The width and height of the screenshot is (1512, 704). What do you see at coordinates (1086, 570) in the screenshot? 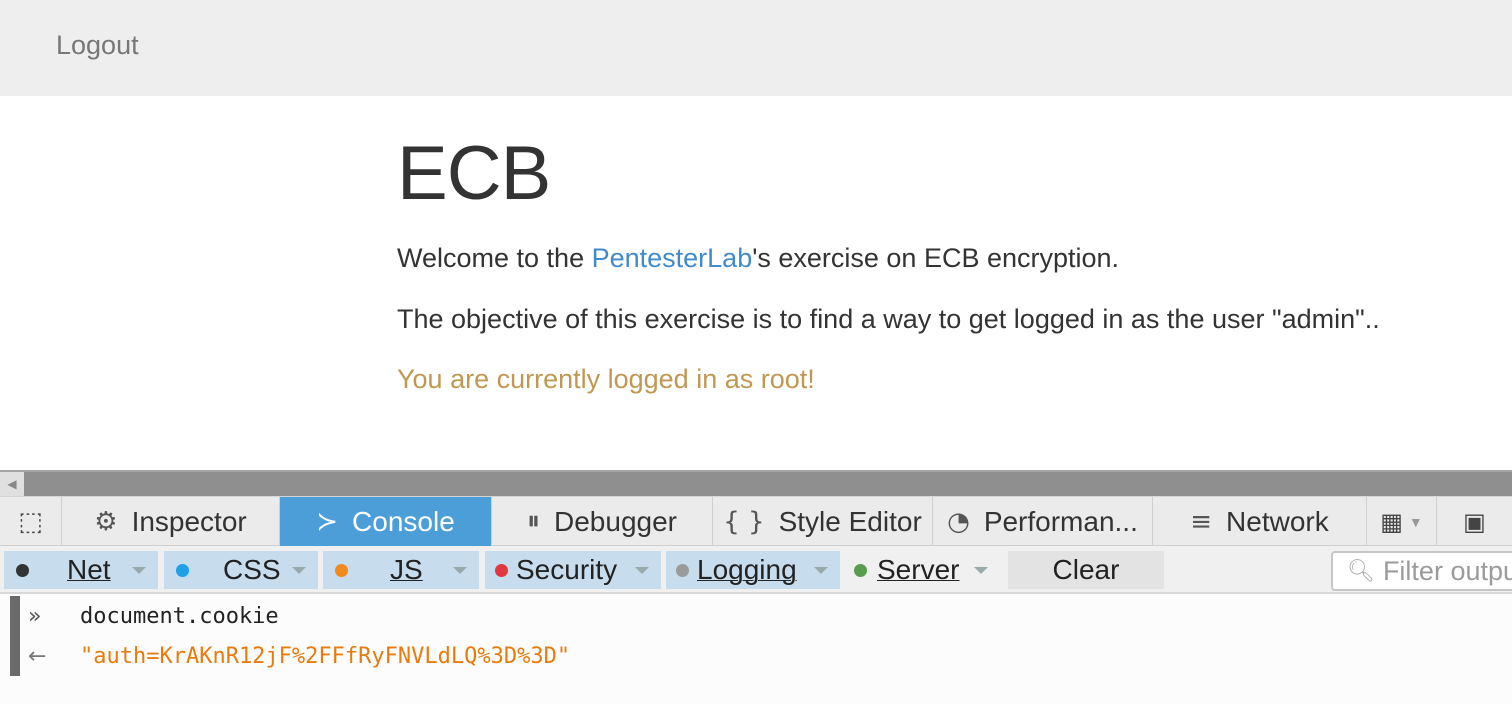
I see `clear-button: Clear` at bounding box center [1086, 570].